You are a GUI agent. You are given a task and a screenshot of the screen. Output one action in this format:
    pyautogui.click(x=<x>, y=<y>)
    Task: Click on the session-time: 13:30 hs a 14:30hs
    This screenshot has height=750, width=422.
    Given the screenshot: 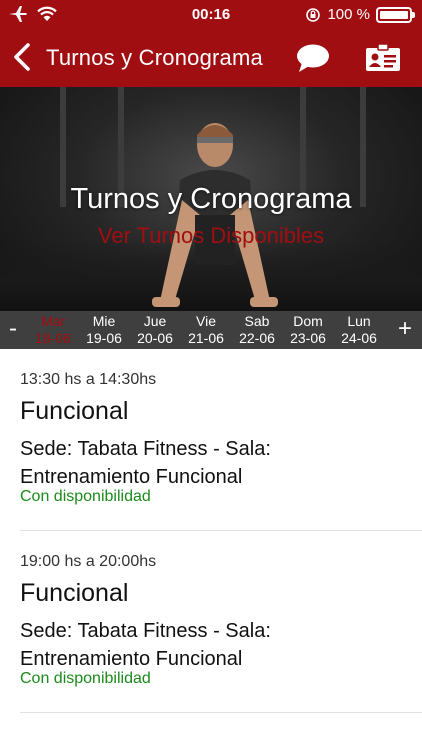 What is the action you would take?
    pyautogui.click(x=88, y=379)
    